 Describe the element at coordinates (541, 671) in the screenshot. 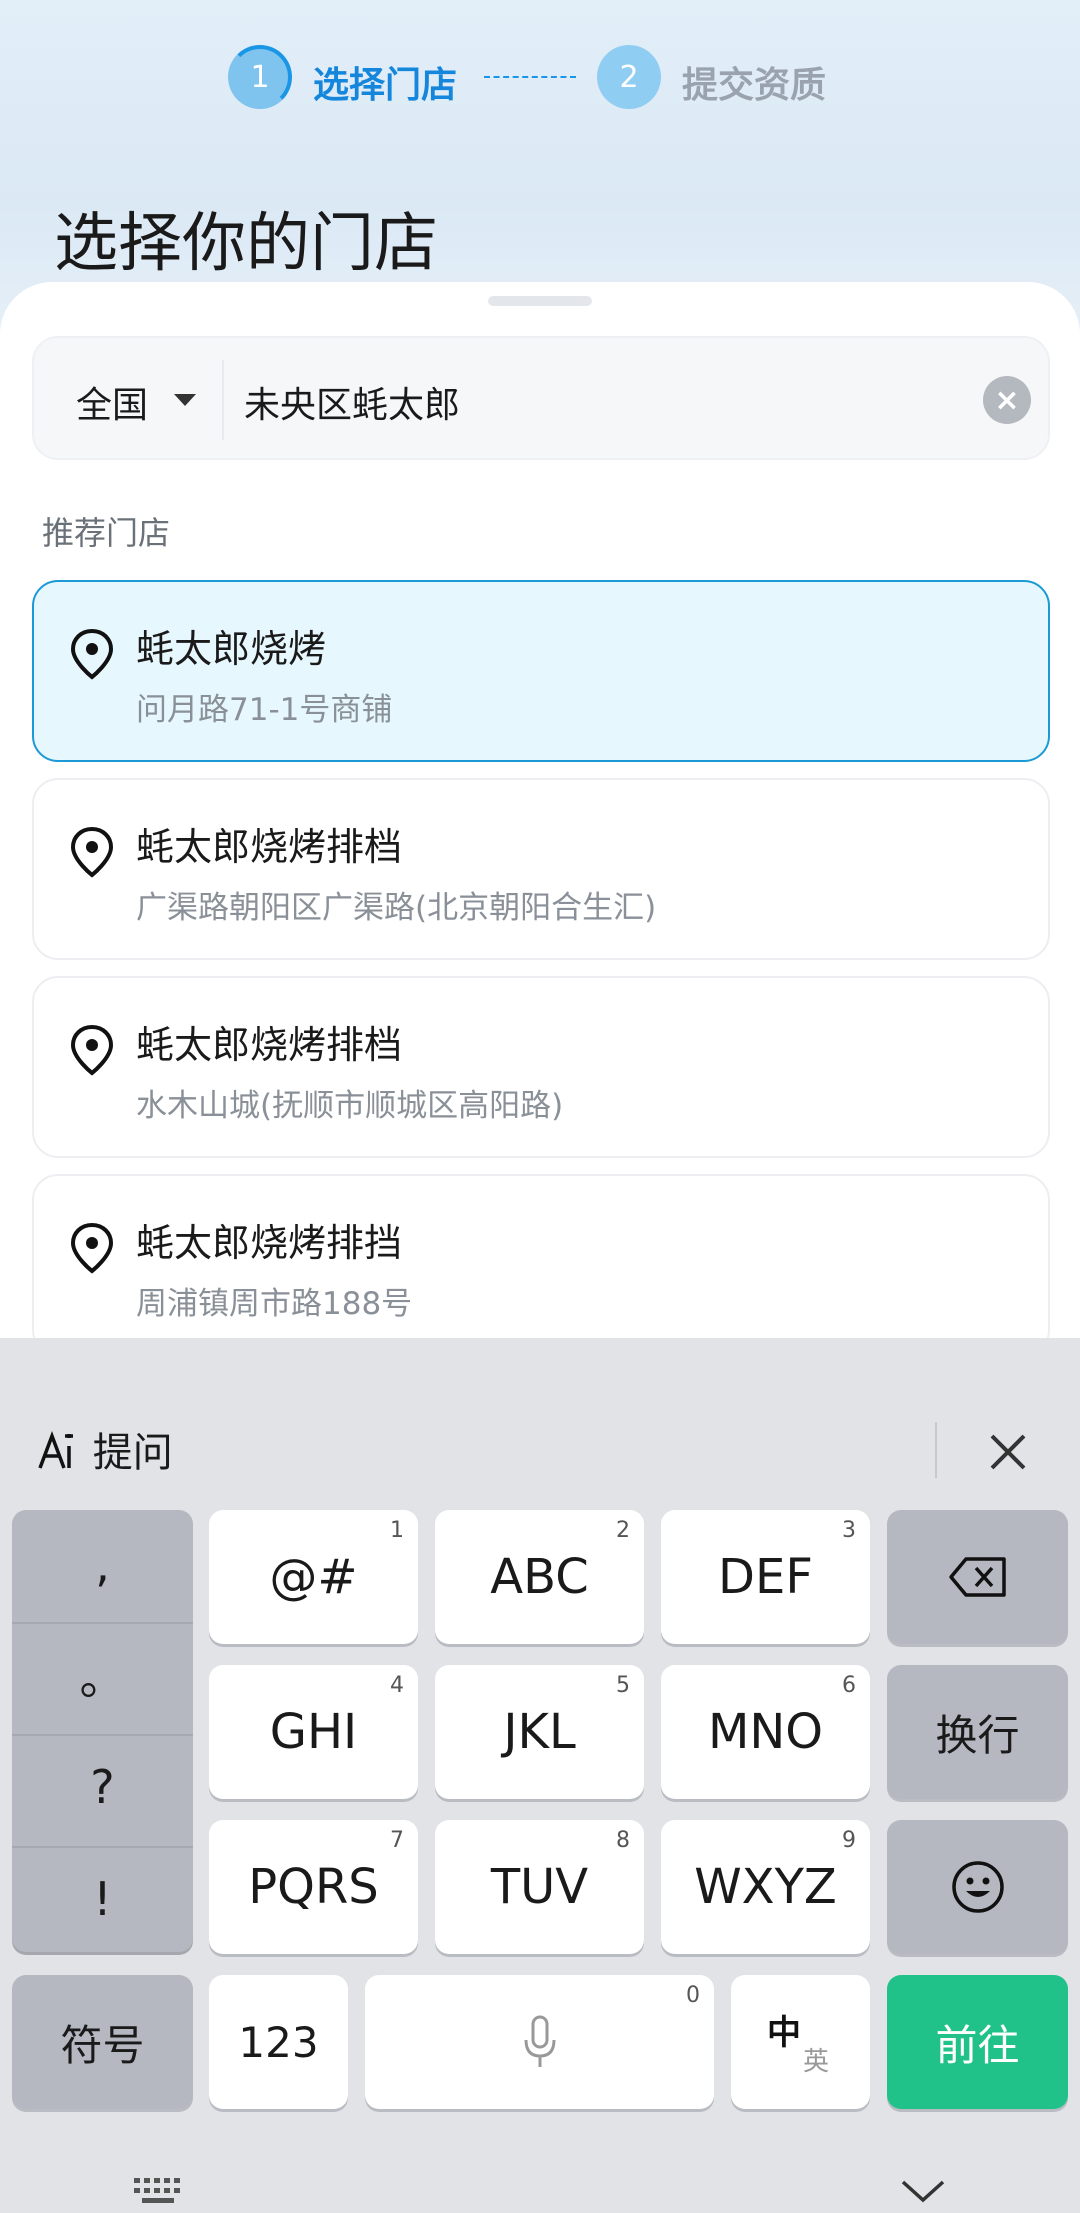

I see `store-card: 蚝太郎烧烤 问月路71-1号商铺` at that location.